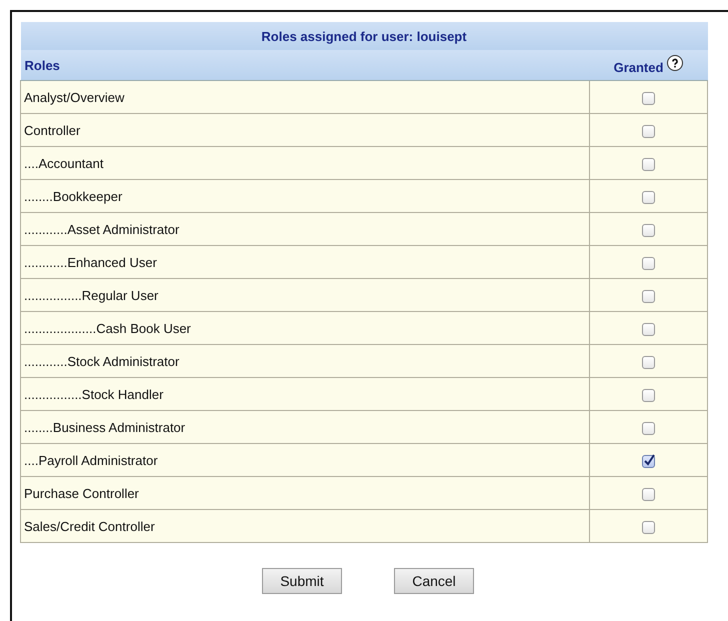 The image size is (728, 621). I want to click on table-cell: ....Payroll Administrator, so click(305, 460).